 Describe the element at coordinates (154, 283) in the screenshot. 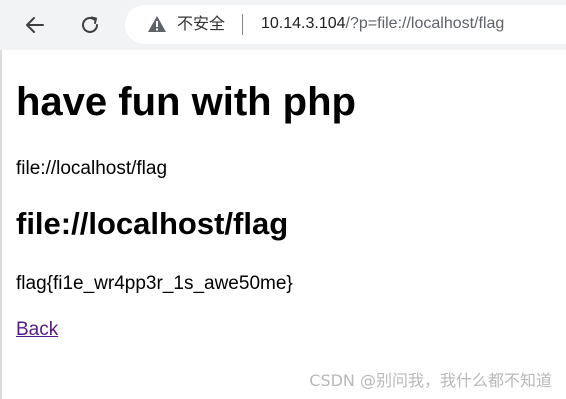

I see `flag-text: flag{fi1e_wr4pp3r_1s_awe50me}` at that location.